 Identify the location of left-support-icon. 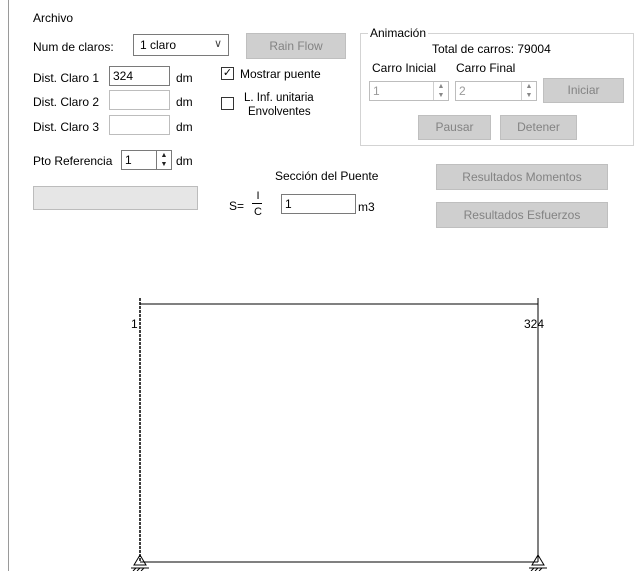
(140, 562).